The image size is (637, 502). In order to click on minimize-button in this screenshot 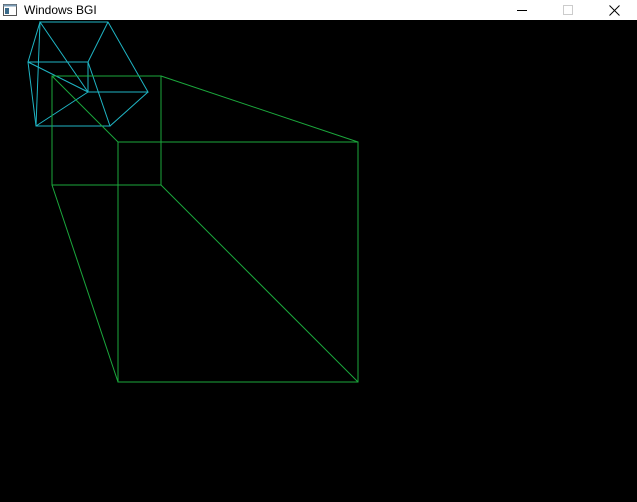, I will do `click(522, 10)`.